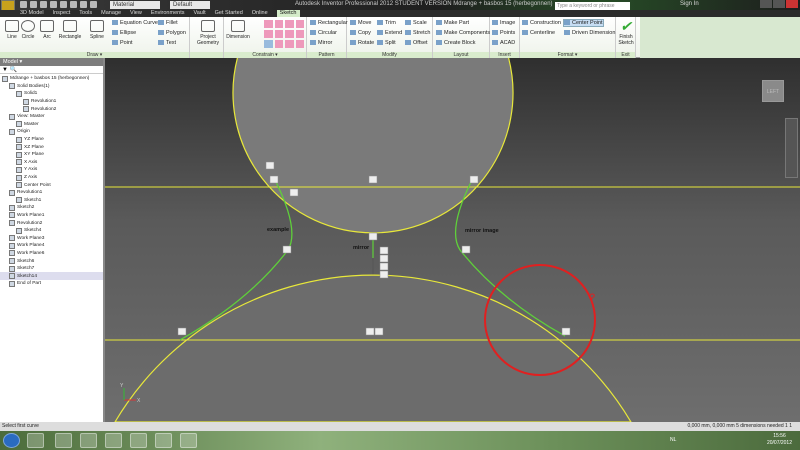  What do you see at coordinates (188, 440) in the screenshot?
I see `browser-taskbar-icon` at bounding box center [188, 440].